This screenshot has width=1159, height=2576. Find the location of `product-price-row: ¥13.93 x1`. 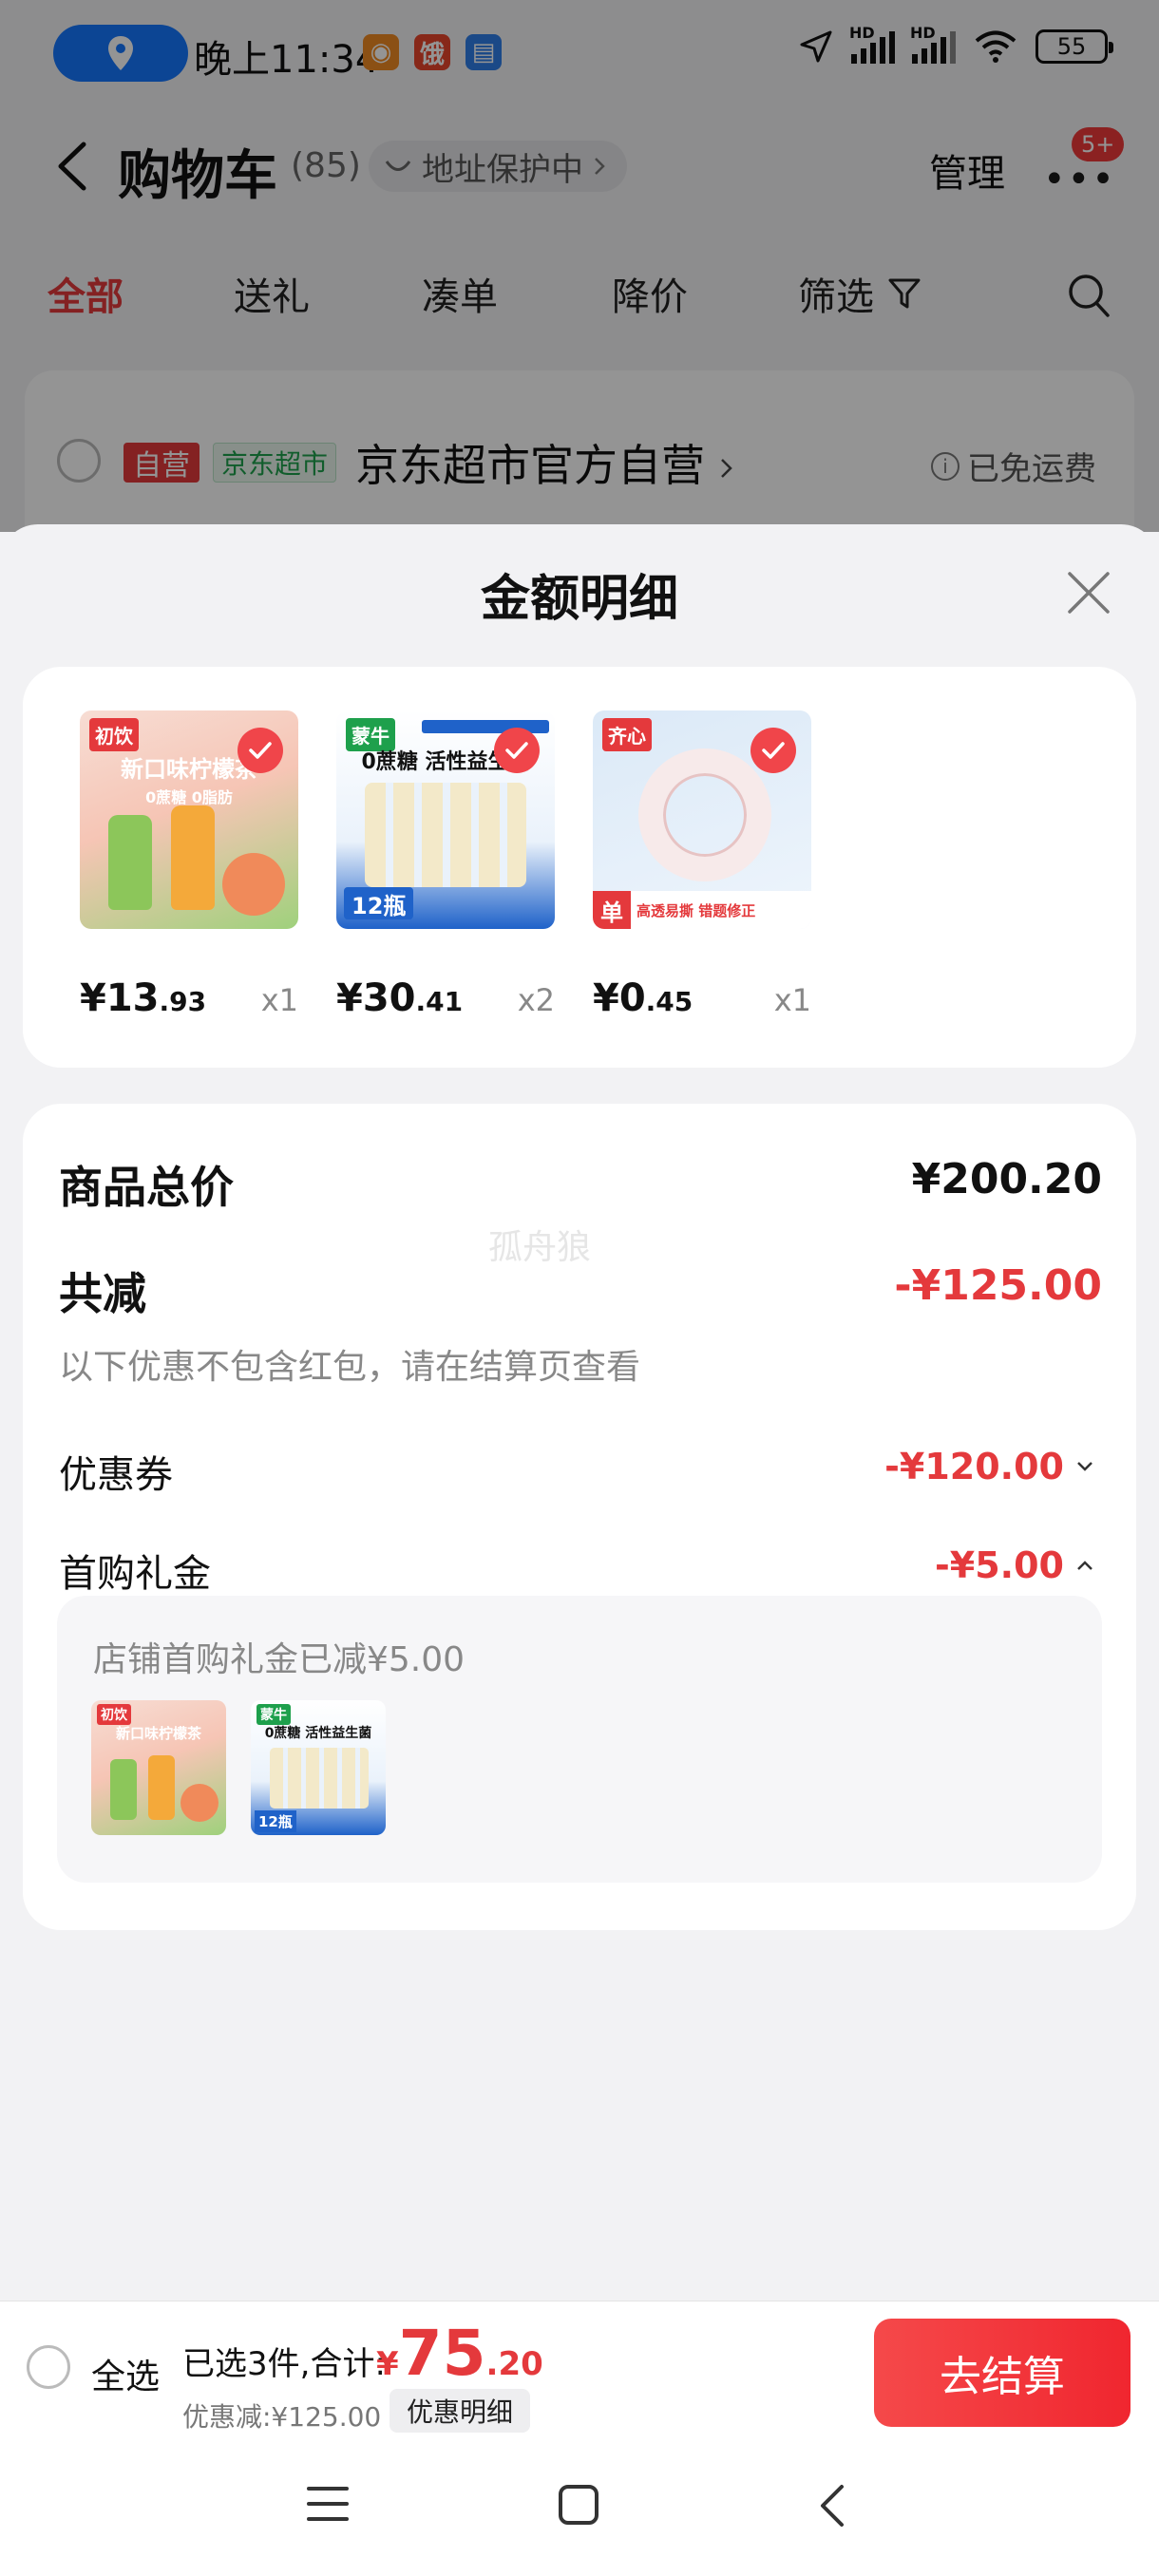

product-price-row: ¥13.93 x1 is located at coordinates (189, 1000).